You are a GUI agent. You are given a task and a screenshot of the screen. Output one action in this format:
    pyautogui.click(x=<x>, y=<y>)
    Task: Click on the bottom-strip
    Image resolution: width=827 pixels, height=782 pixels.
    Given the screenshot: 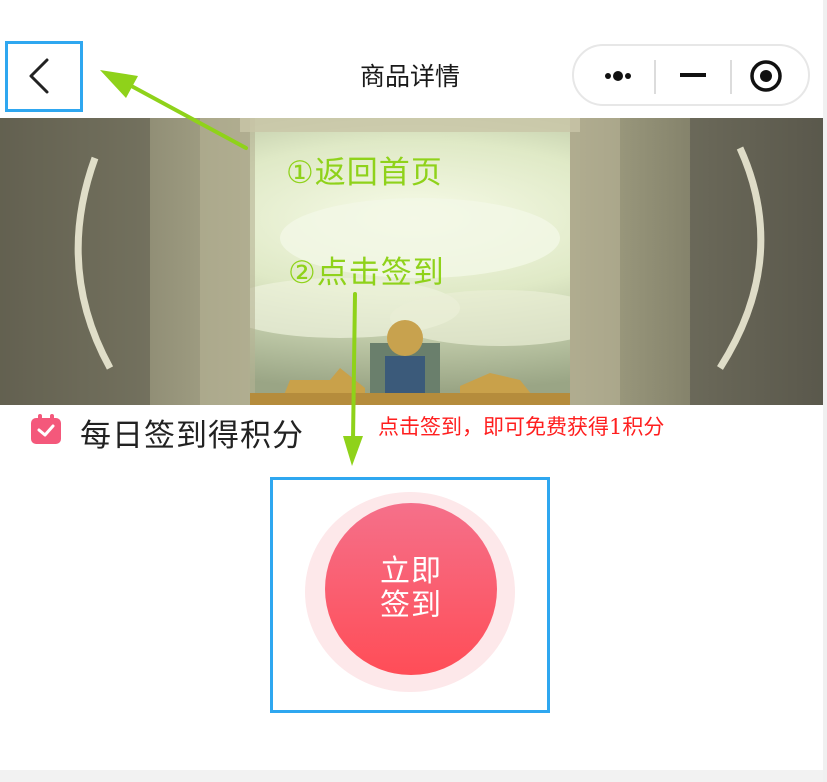 What is the action you would take?
    pyautogui.click(x=413, y=776)
    